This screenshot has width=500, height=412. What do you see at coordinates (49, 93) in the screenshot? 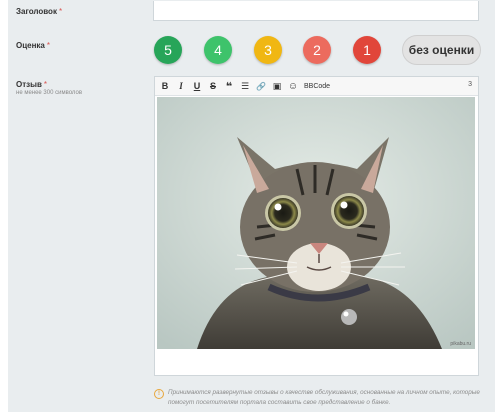
I see `review-hint: не менее 300 символов` at bounding box center [49, 93].